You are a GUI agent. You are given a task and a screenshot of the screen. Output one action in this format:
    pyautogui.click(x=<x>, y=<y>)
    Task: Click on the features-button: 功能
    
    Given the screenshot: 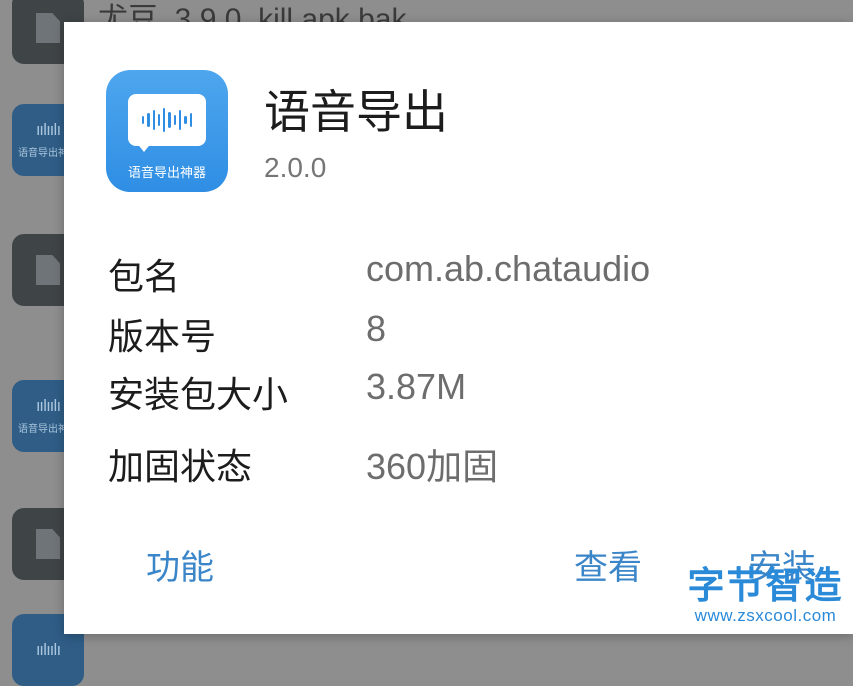 What is the action you would take?
    pyautogui.click(x=180, y=564)
    